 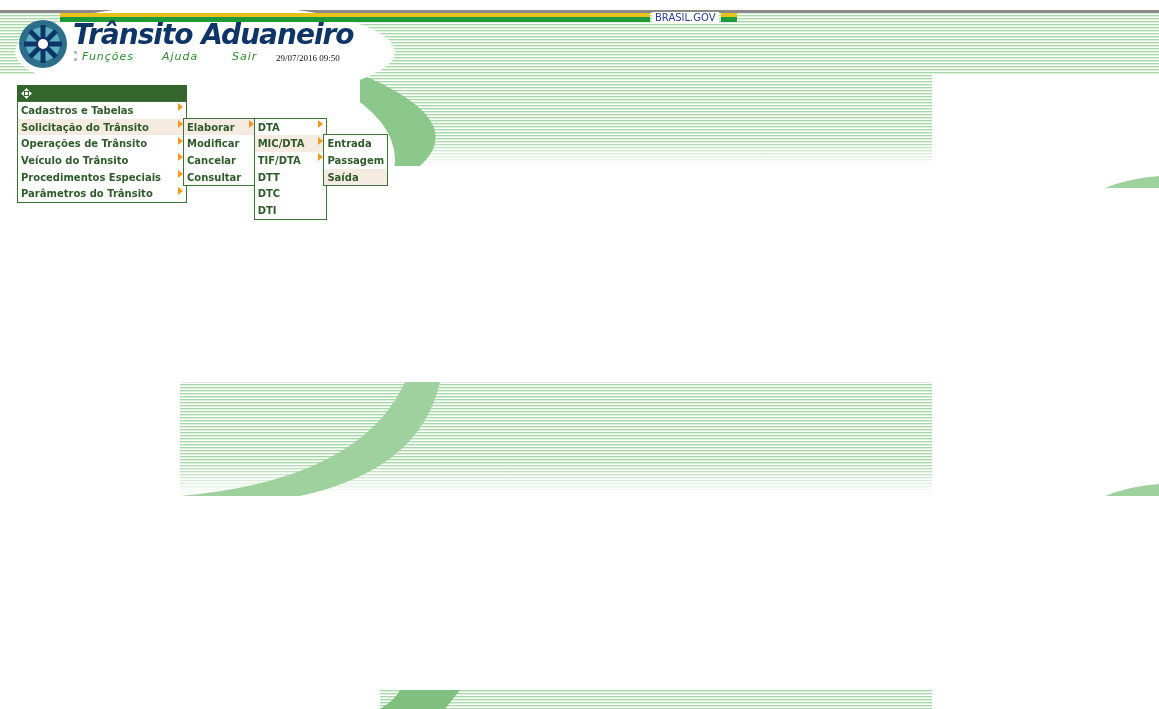 What do you see at coordinates (102, 110) in the screenshot?
I see `menu-item: Cadastros e Tabelas` at bounding box center [102, 110].